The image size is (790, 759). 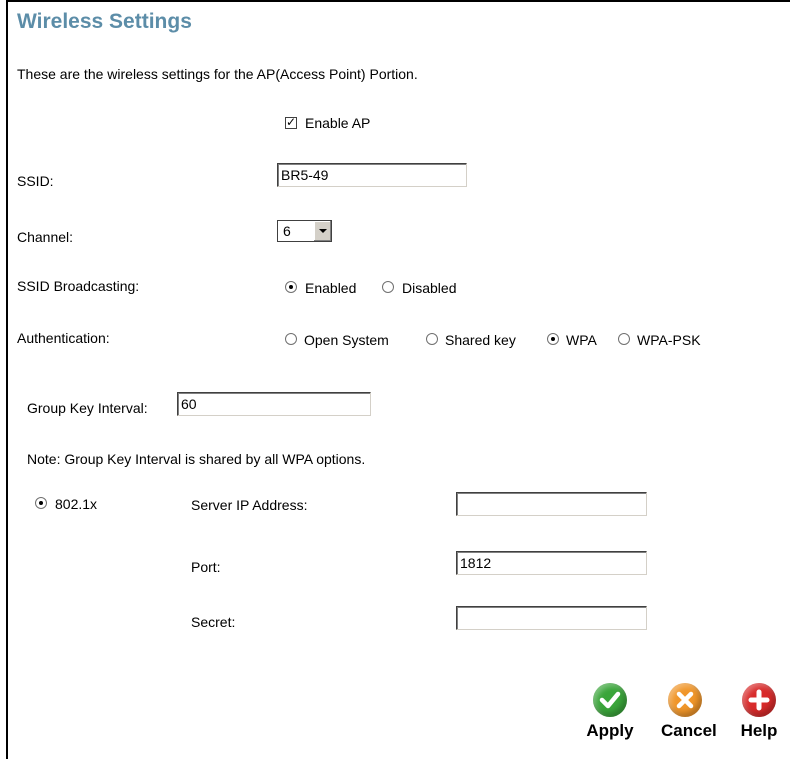 I want to click on group-key-interval-input, so click(x=274, y=404).